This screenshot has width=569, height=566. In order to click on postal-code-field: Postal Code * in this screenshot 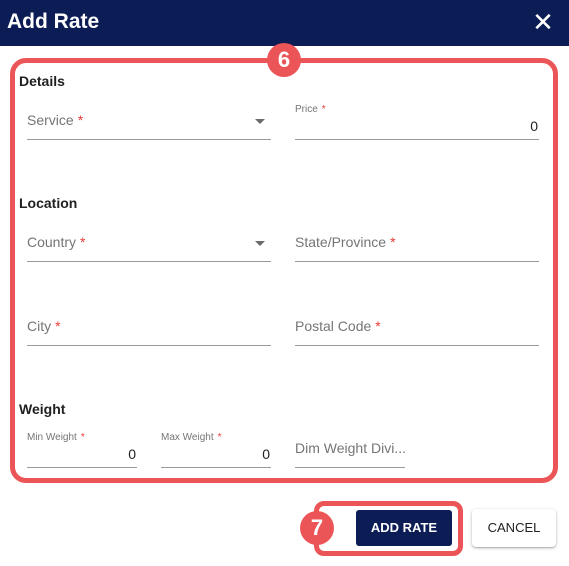, I will do `click(417, 328)`.